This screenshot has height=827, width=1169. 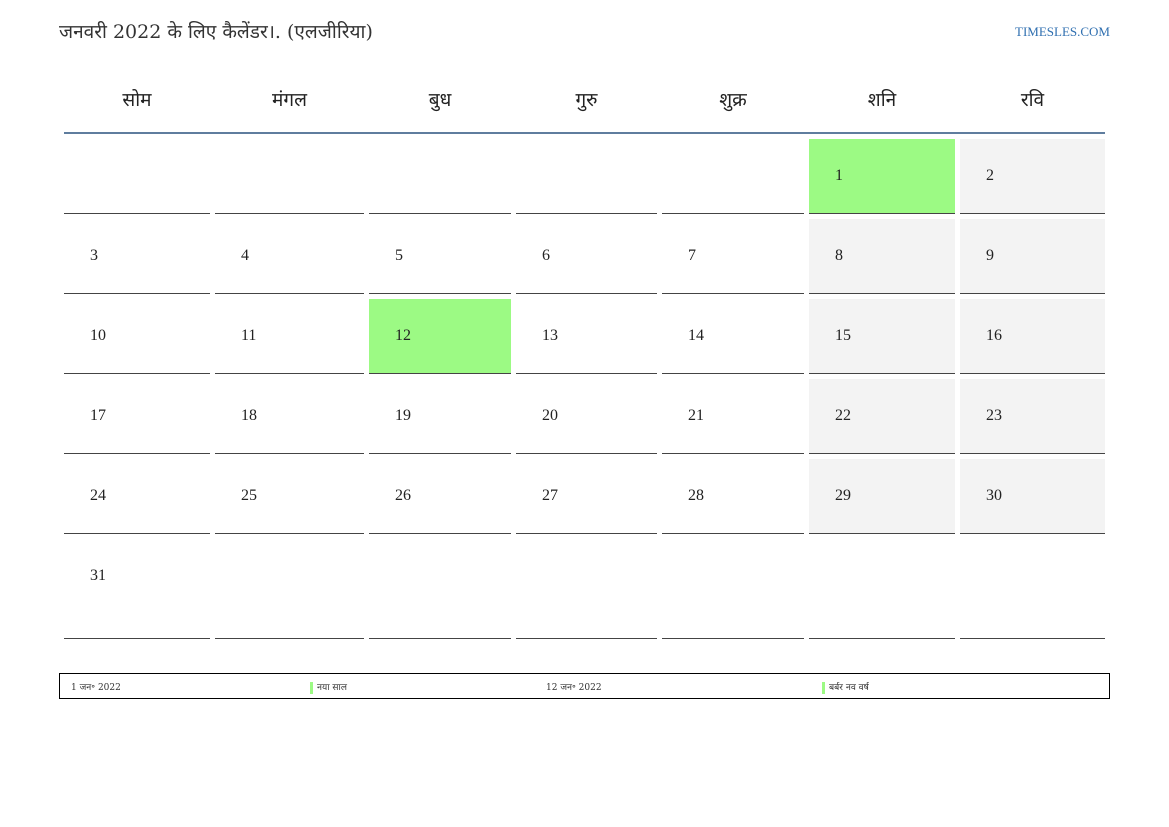 What do you see at coordinates (550, 335) in the screenshot?
I see `day-number: 13` at bounding box center [550, 335].